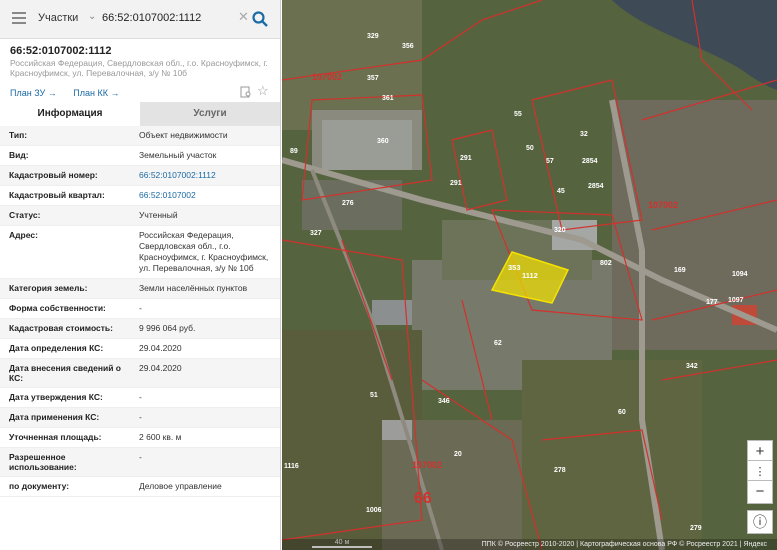 Image resolution: width=777 pixels, height=550 pixels. What do you see at coordinates (65, 397) in the screenshot?
I see `prop-key: Дата утверждения КС:` at bounding box center [65, 397].